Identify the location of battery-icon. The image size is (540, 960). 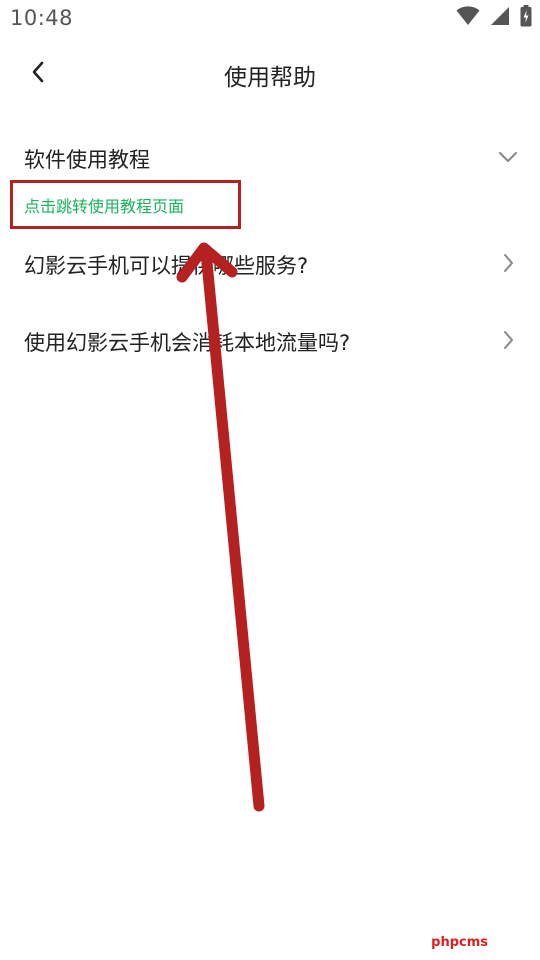
(526, 18).